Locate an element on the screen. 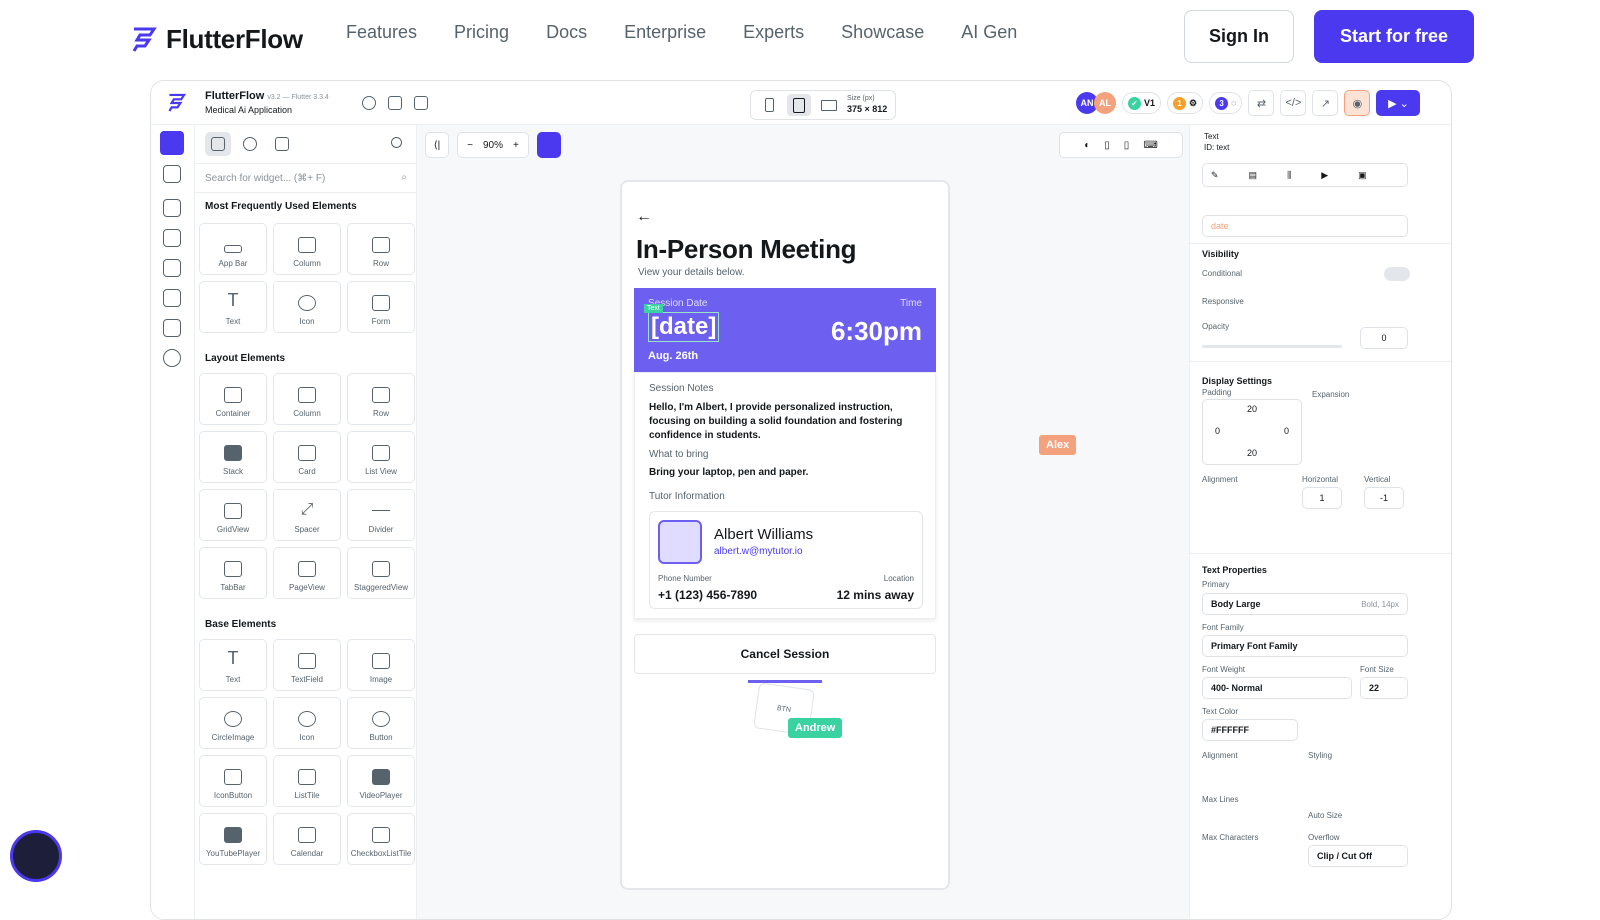 The image size is (1600, 920). zoom-in-icon: + is located at coordinates (516, 145).